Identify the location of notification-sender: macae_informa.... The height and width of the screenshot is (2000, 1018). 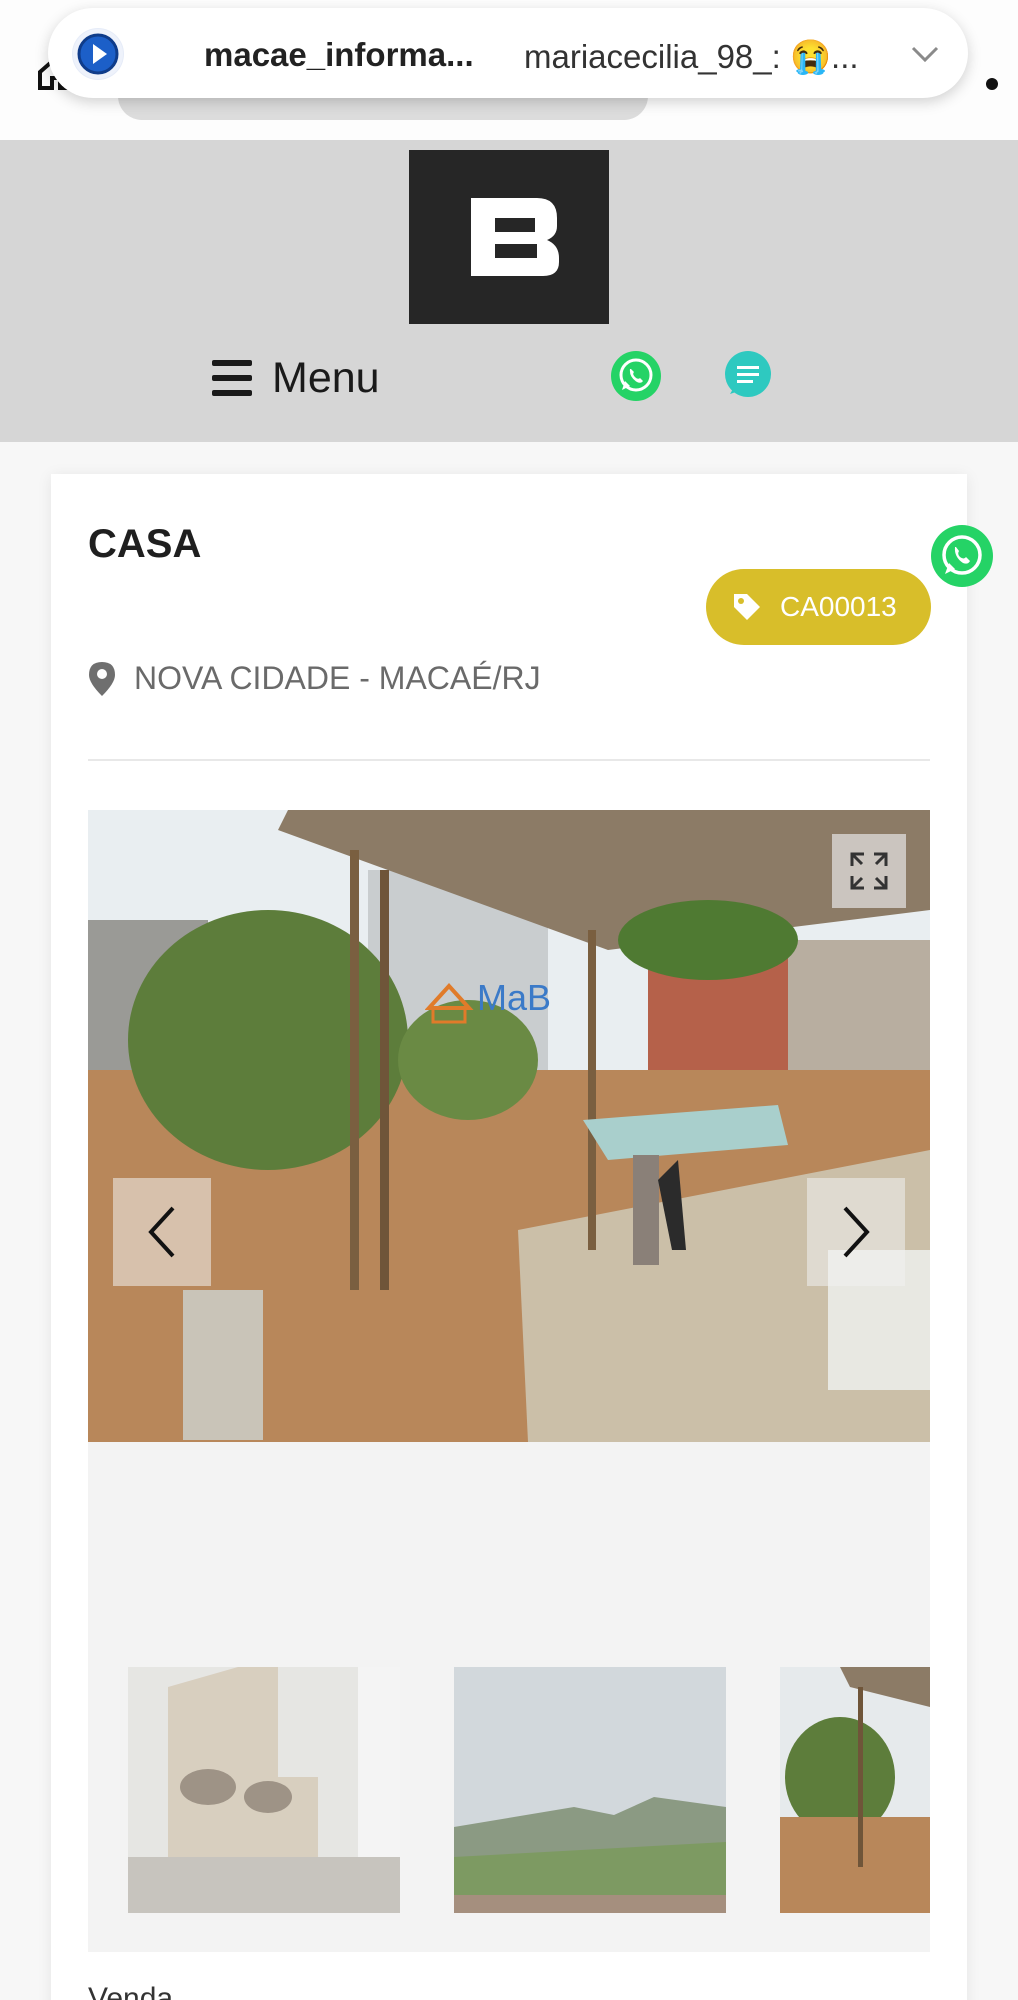
(339, 54).